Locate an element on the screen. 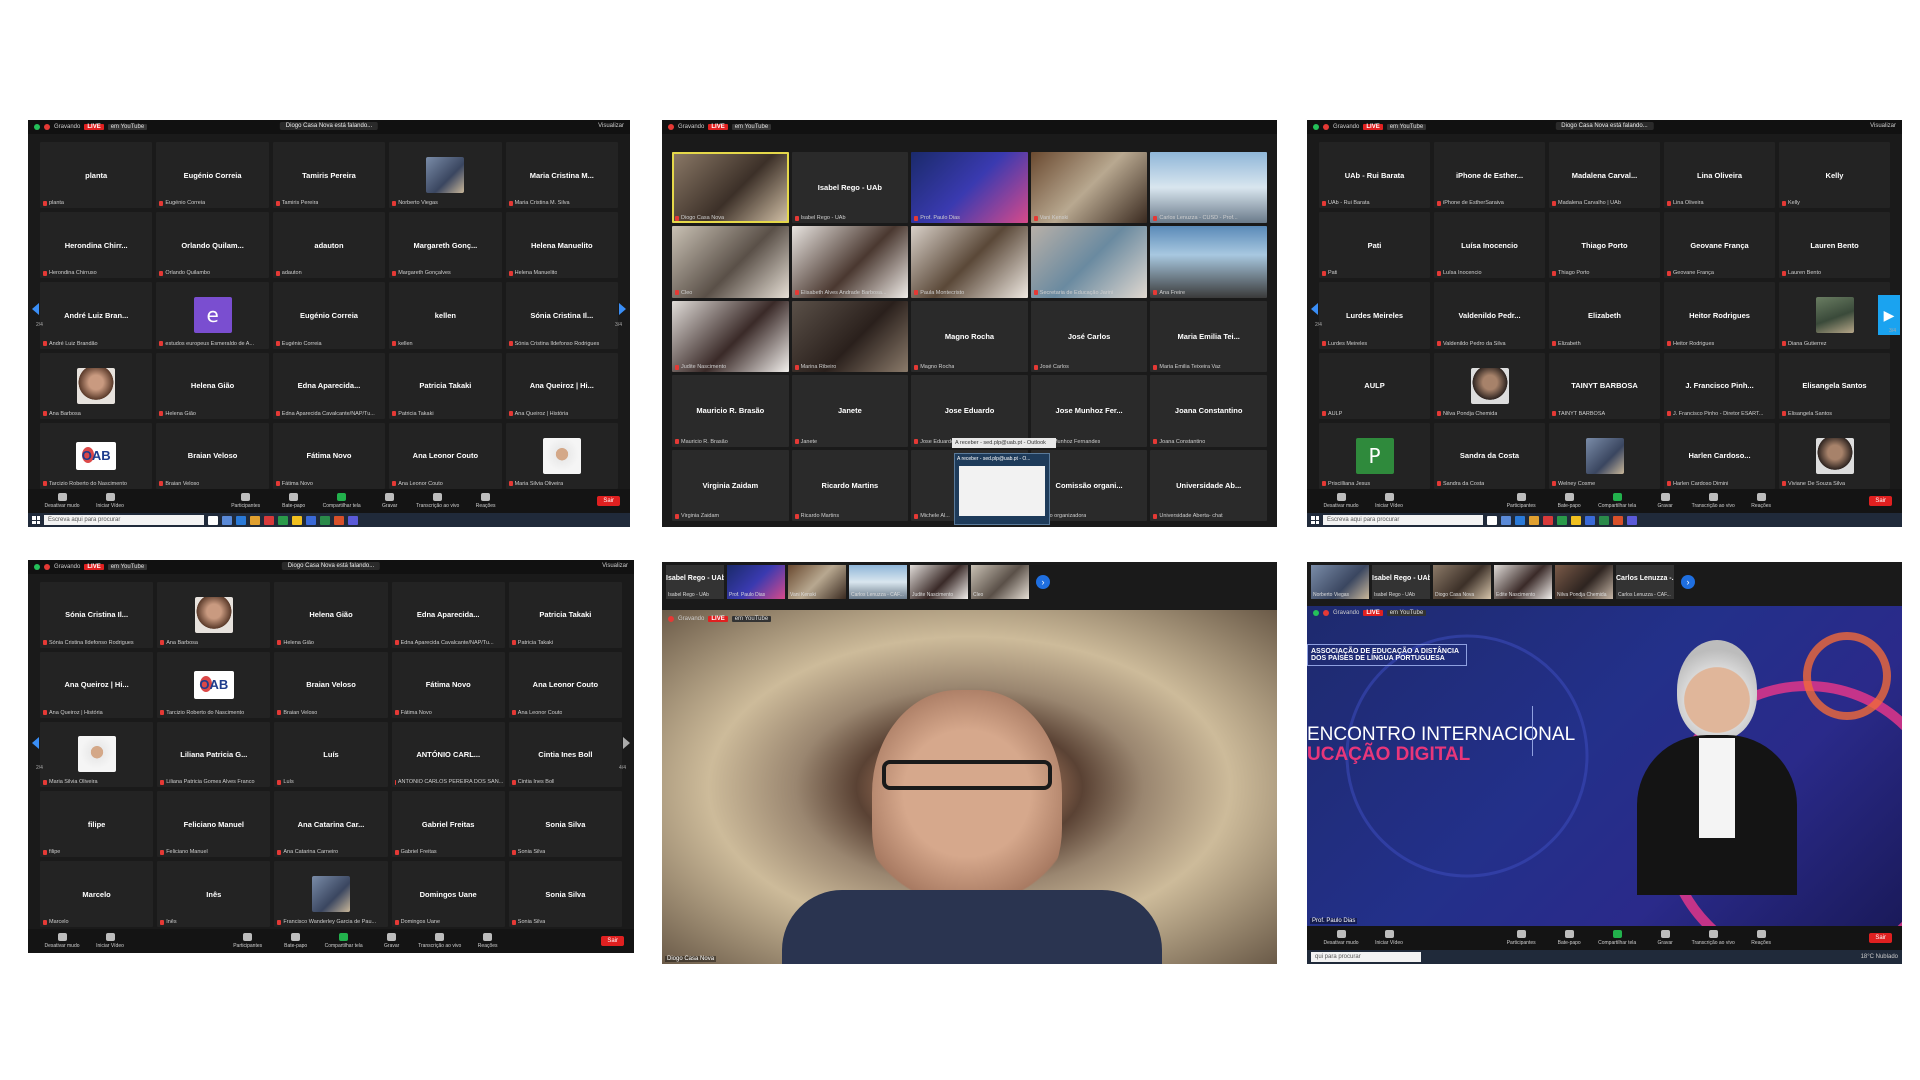  participant-tile: filipe filipe is located at coordinates (97, 824).